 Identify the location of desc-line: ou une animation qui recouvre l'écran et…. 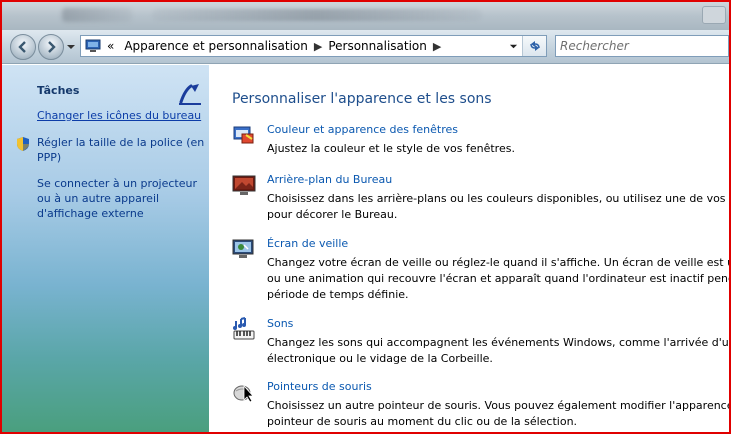
(498, 278).